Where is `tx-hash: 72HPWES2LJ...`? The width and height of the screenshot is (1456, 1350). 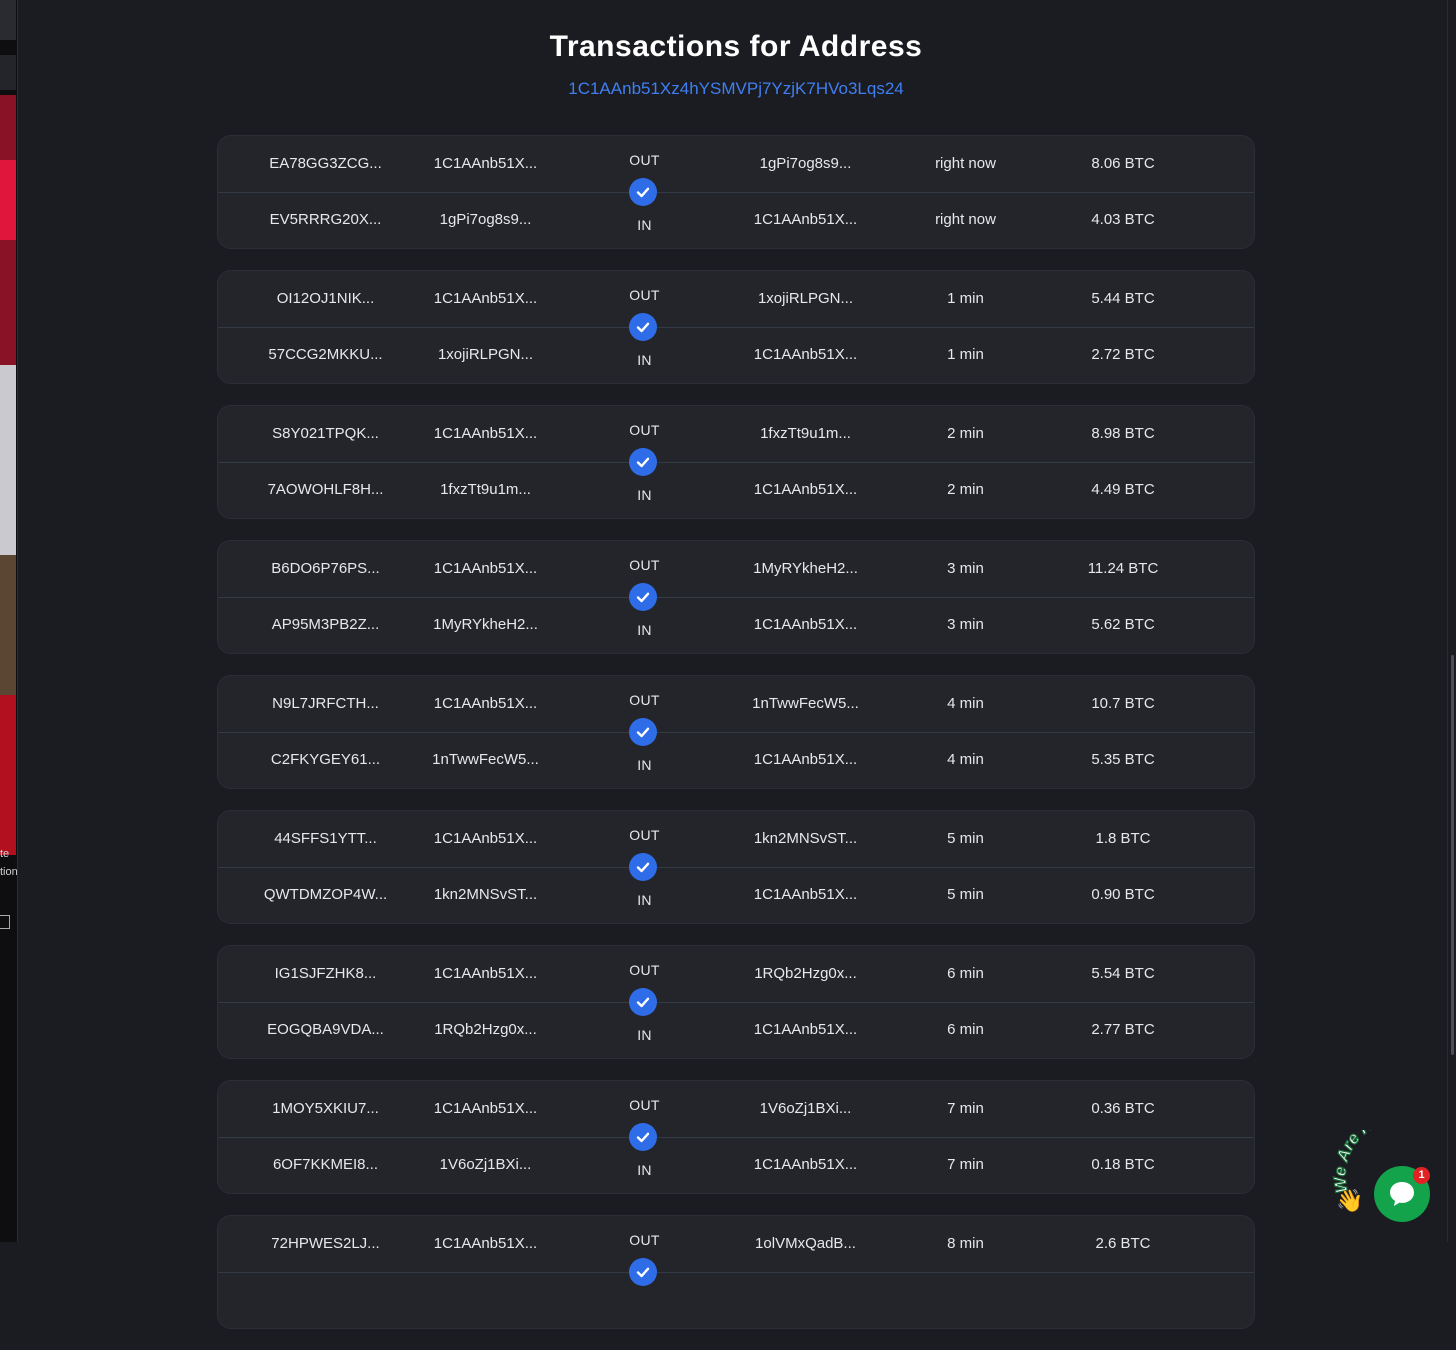
tx-hash: 72HPWES2LJ... is located at coordinates (325, 1243).